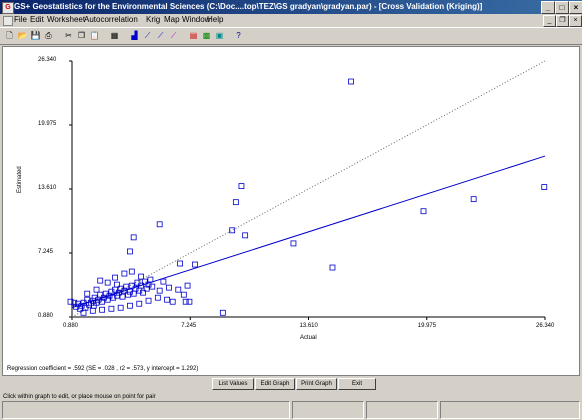  Describe the element at coordinates (357, 384) in the screenshot. I see `exit-button: Exit` at that location.